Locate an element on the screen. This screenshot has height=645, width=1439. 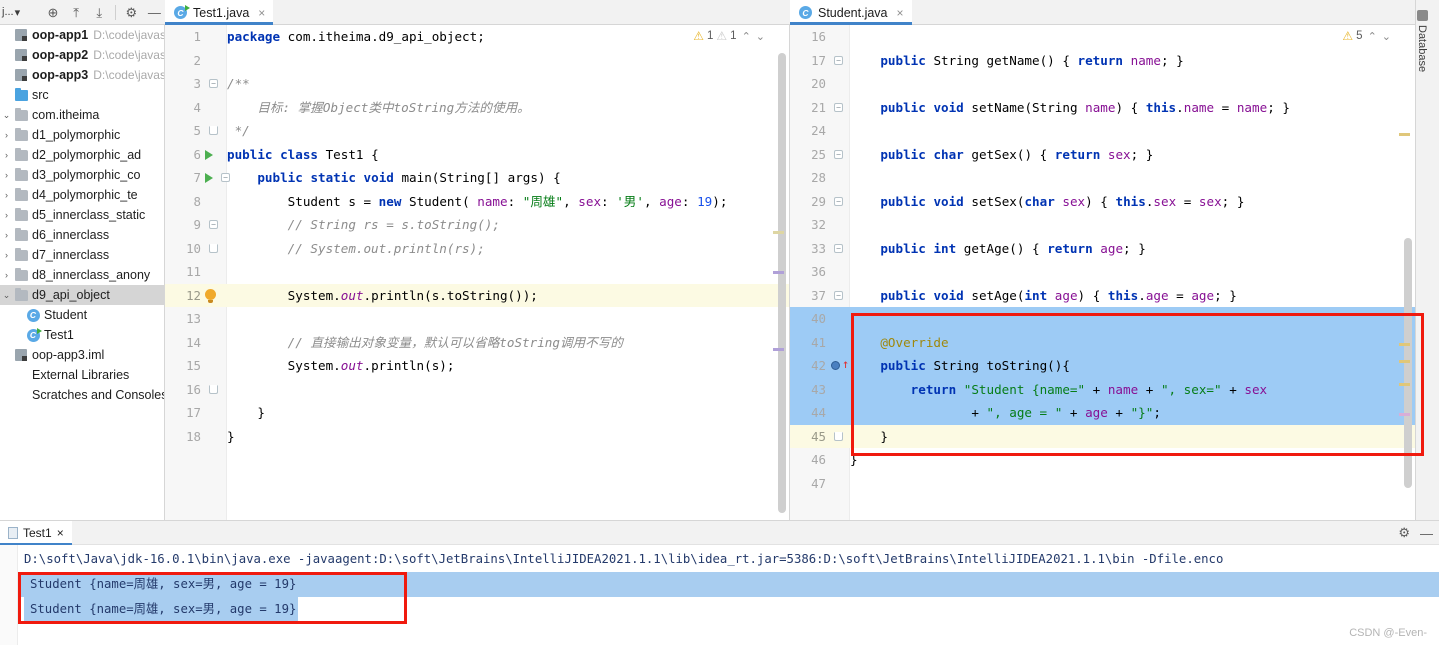
override-marker-icon: ↑ is located at coordinates (845, 364).